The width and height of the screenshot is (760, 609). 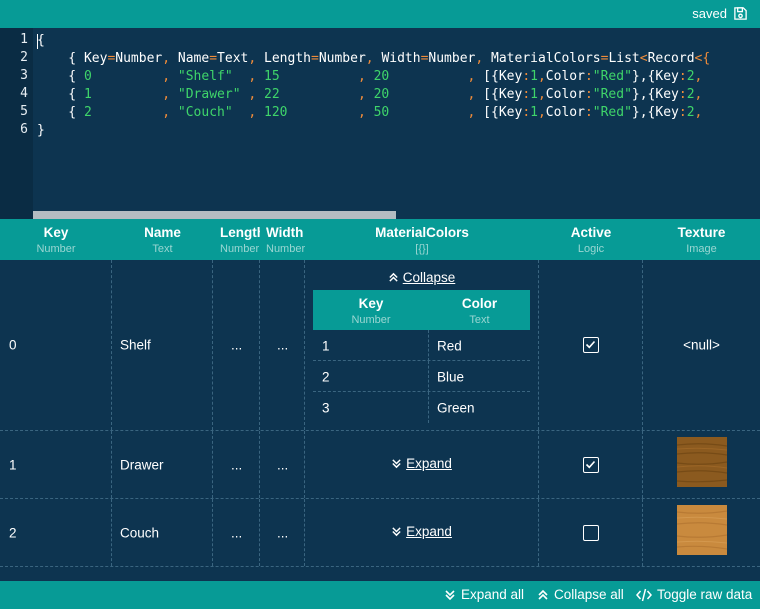 I want to click on code-token: "Drawer", so click(x=213, y=94).